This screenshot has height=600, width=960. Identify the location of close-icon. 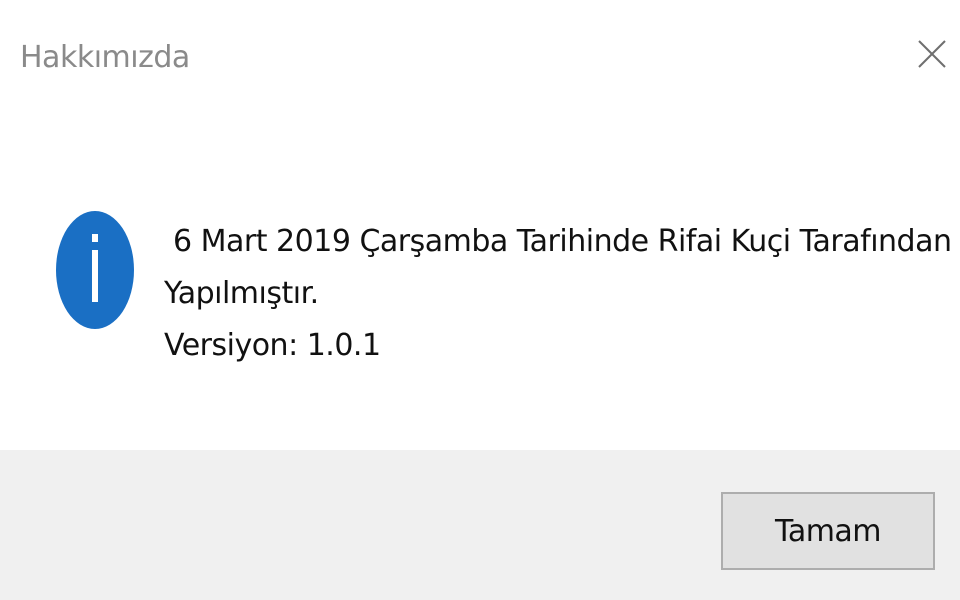
(932, 54).